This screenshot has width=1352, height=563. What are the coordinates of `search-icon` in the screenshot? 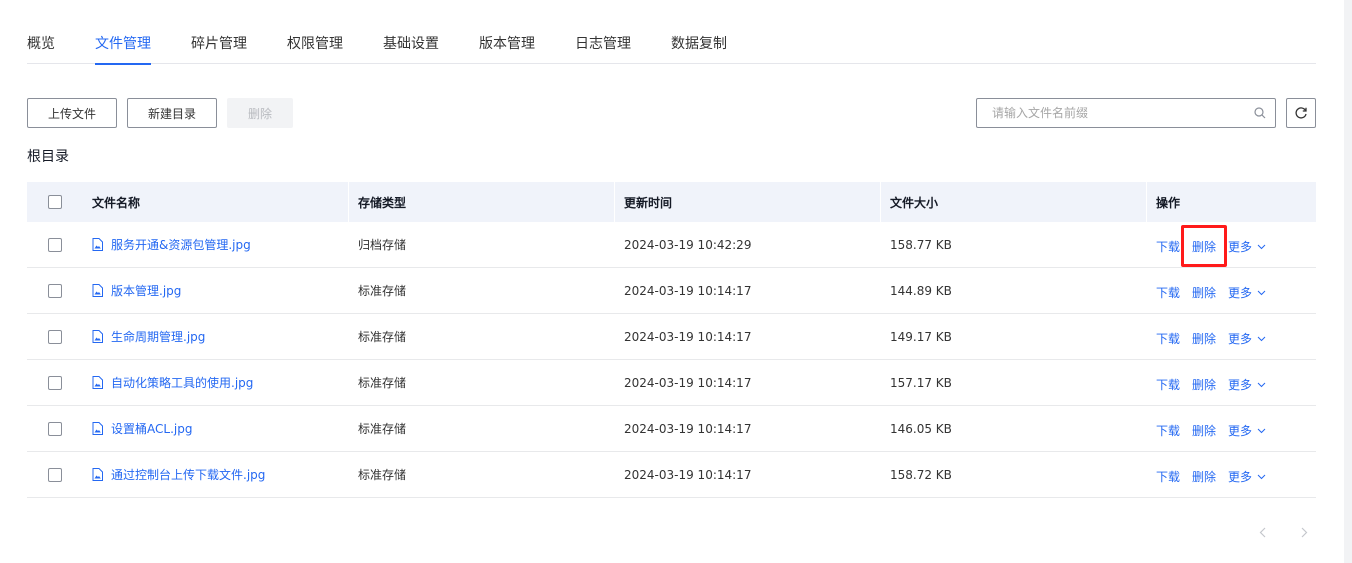 It's located at (1260, 113).